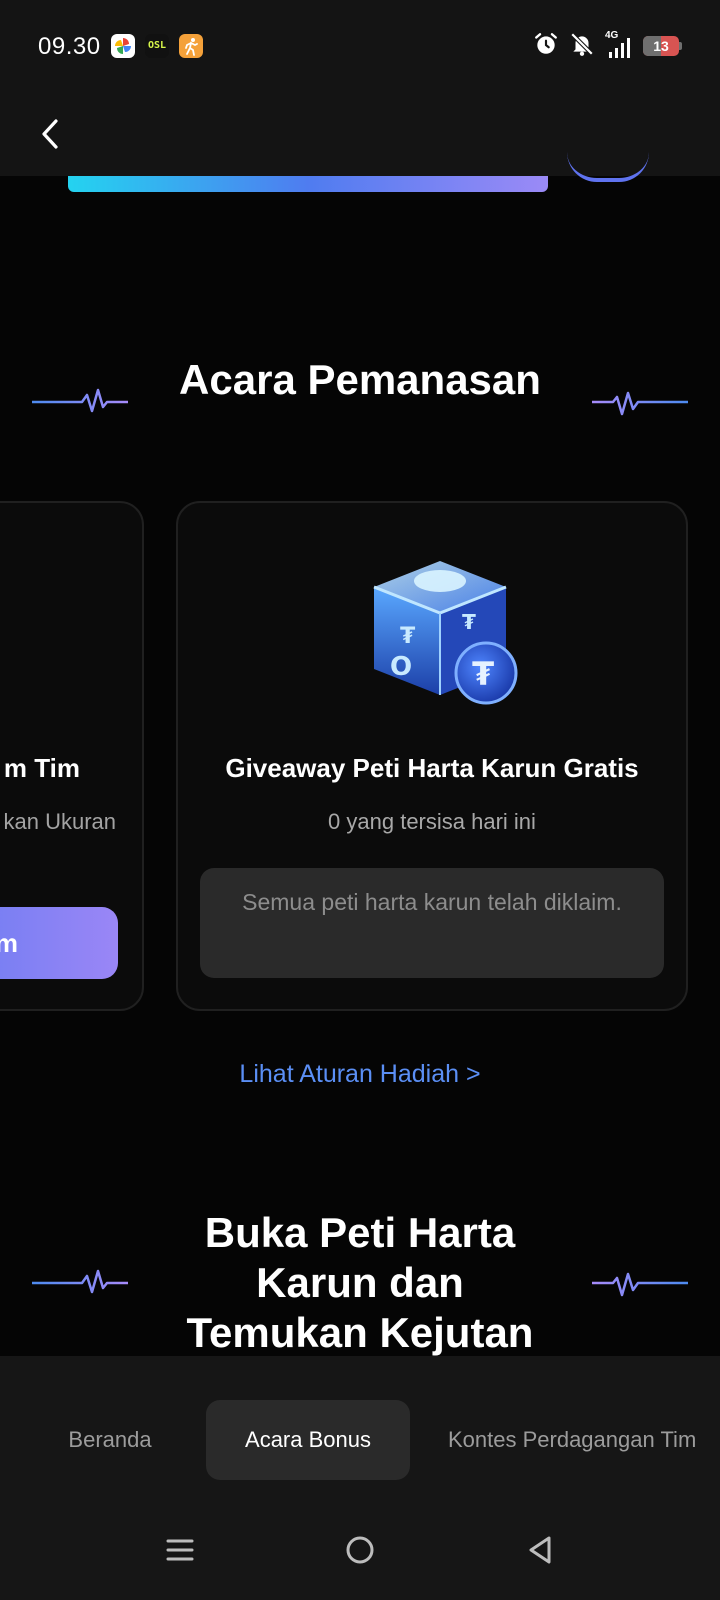 The height and width of the screenshot is (1600, 720). I want to click on team-card-subtitle: kan Ukuran, so click(59, 821).